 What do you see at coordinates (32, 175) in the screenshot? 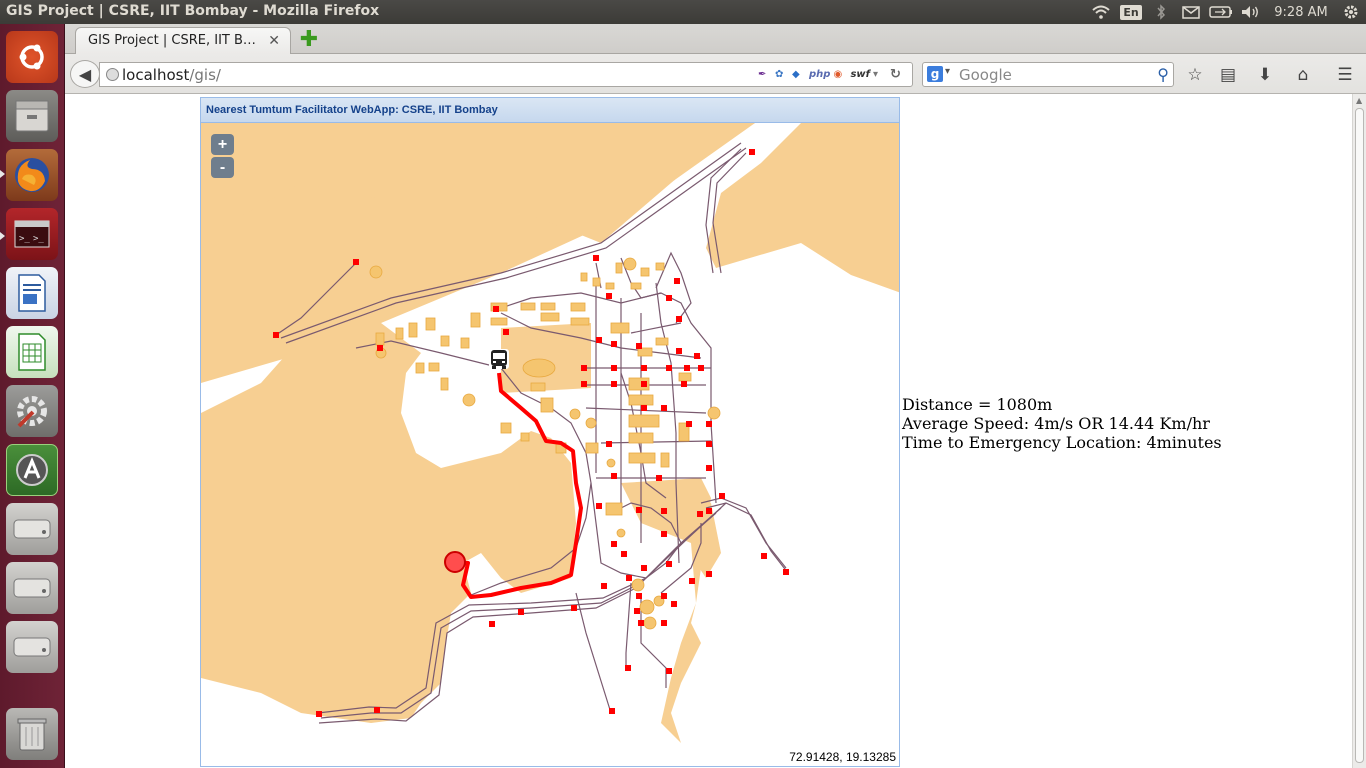
I see `firefox-icon` at bounding box center [32, 175].